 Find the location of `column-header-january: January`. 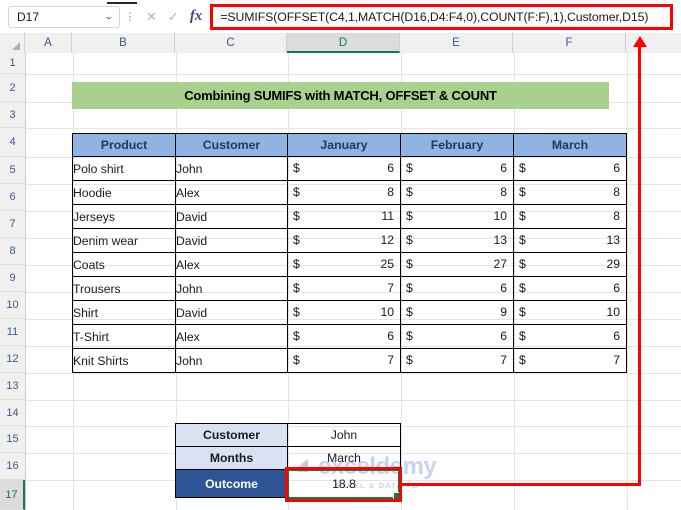

column-header-january: January is located at coordinates (344, 145).